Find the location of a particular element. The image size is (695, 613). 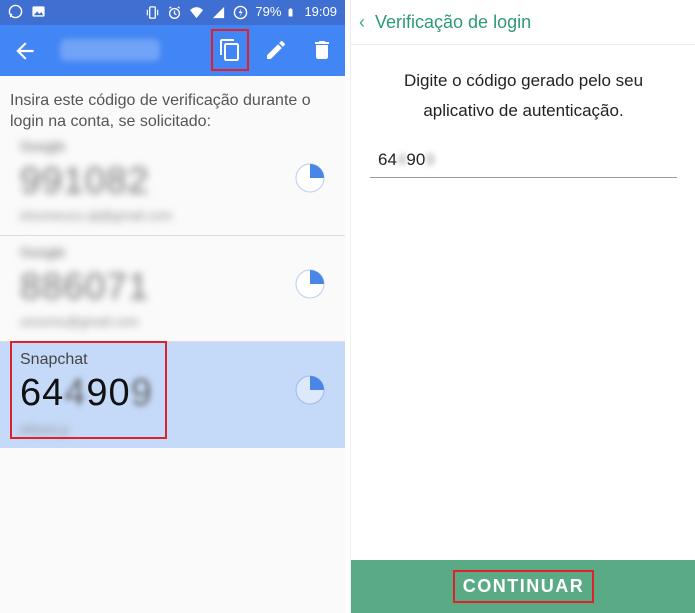

copy-icon is located at coordinates (229, 50).